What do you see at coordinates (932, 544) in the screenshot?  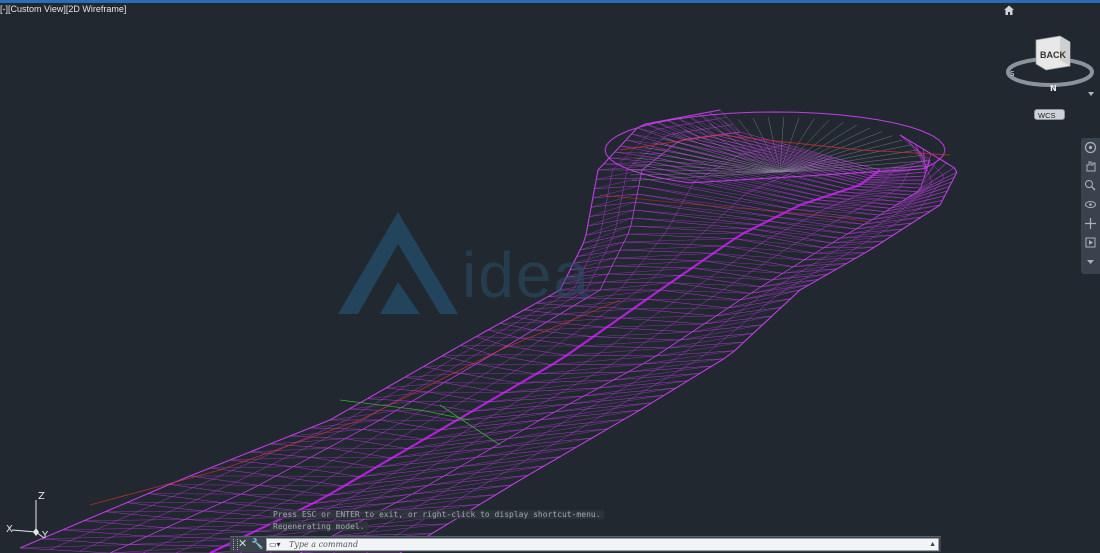 I see `chevron-up-icon: ▲` at bounding box center [932, 544].